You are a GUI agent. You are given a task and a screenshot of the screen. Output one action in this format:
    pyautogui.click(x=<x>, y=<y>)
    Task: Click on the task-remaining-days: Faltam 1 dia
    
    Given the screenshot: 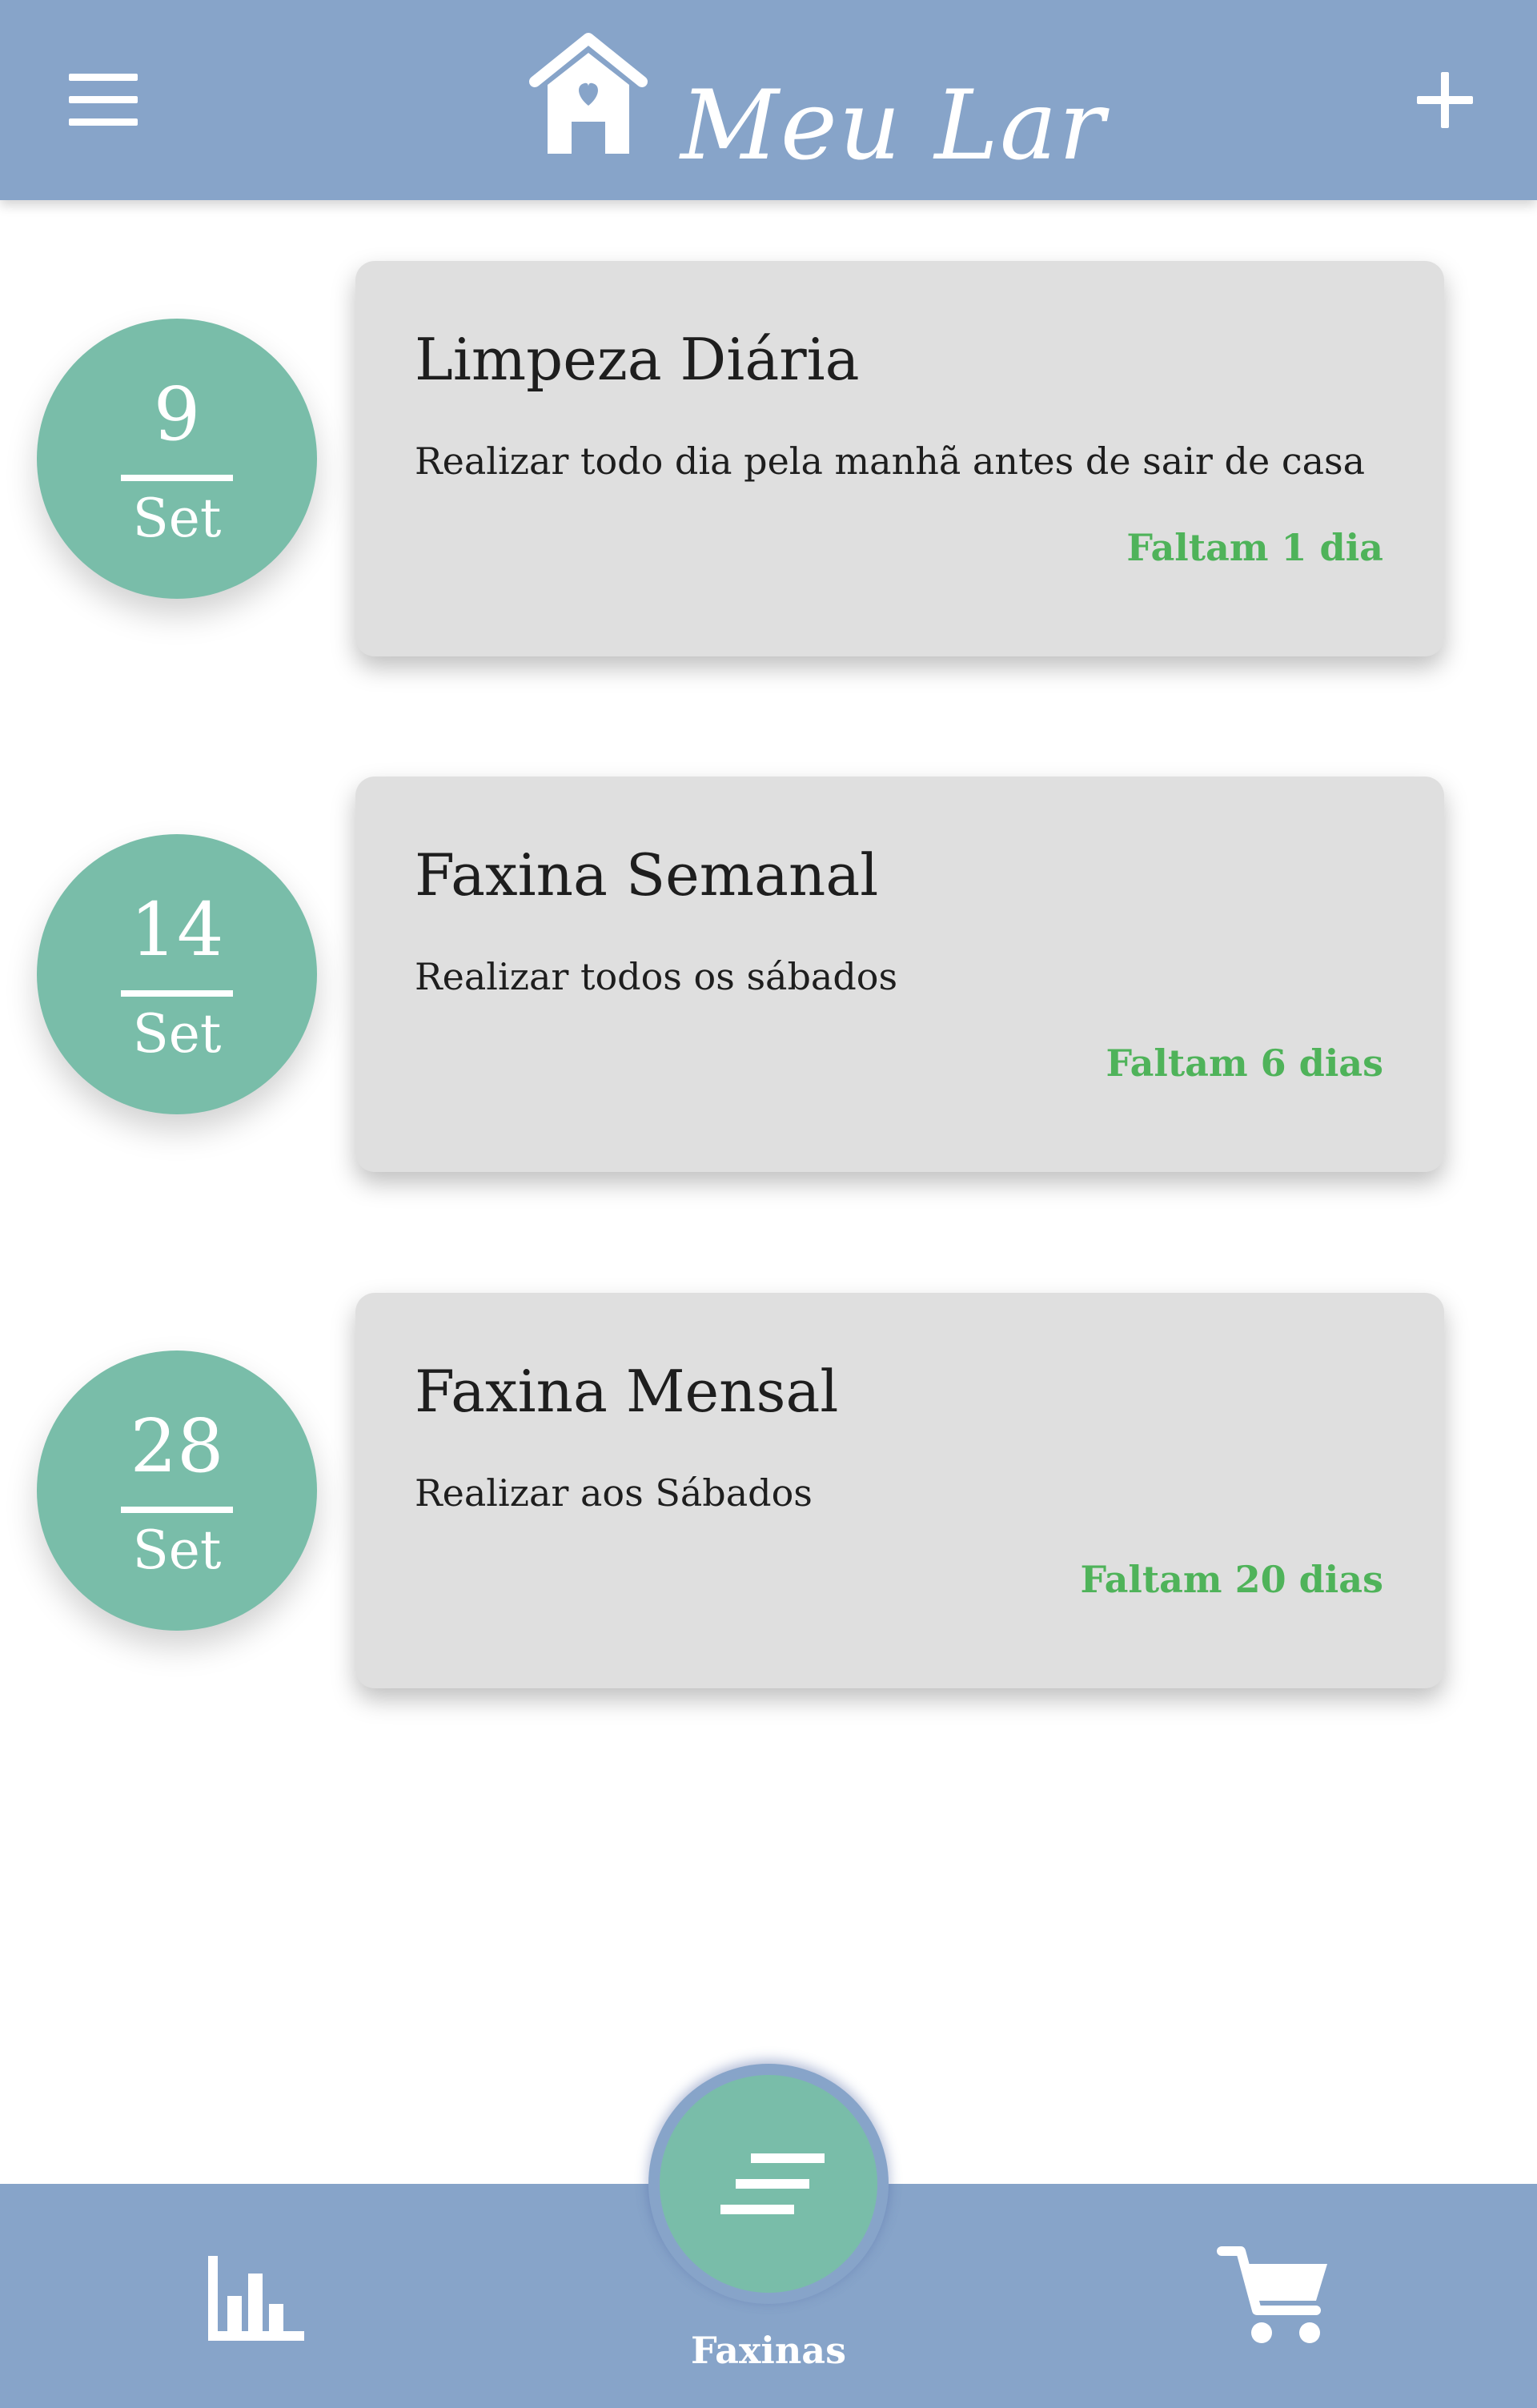 What is the action you would take?
    pyautogui.click(x=1254, y=547)
    